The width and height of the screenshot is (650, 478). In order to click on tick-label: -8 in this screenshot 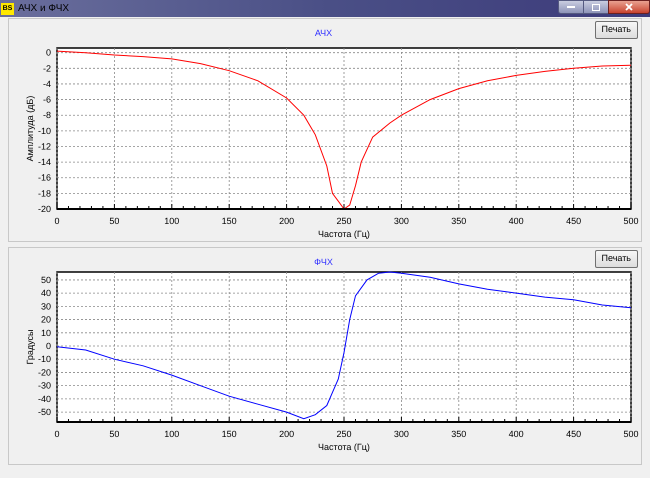, I will do `click(46, 115)`.